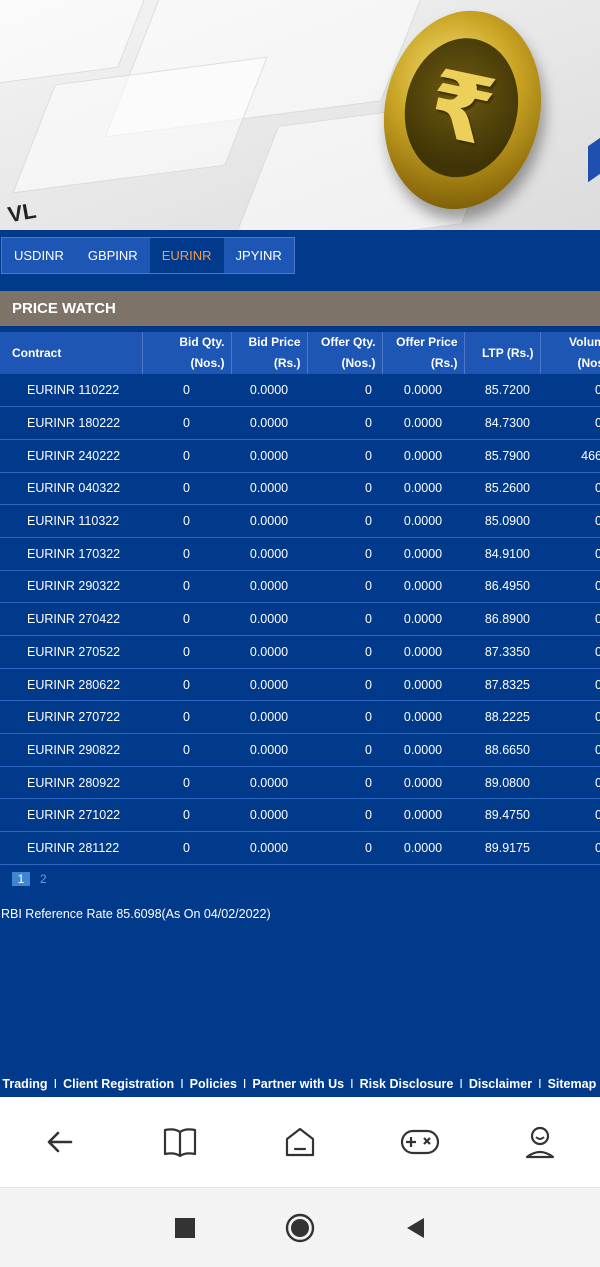  I want to click on page-1-button: 1, so click(21, 879).